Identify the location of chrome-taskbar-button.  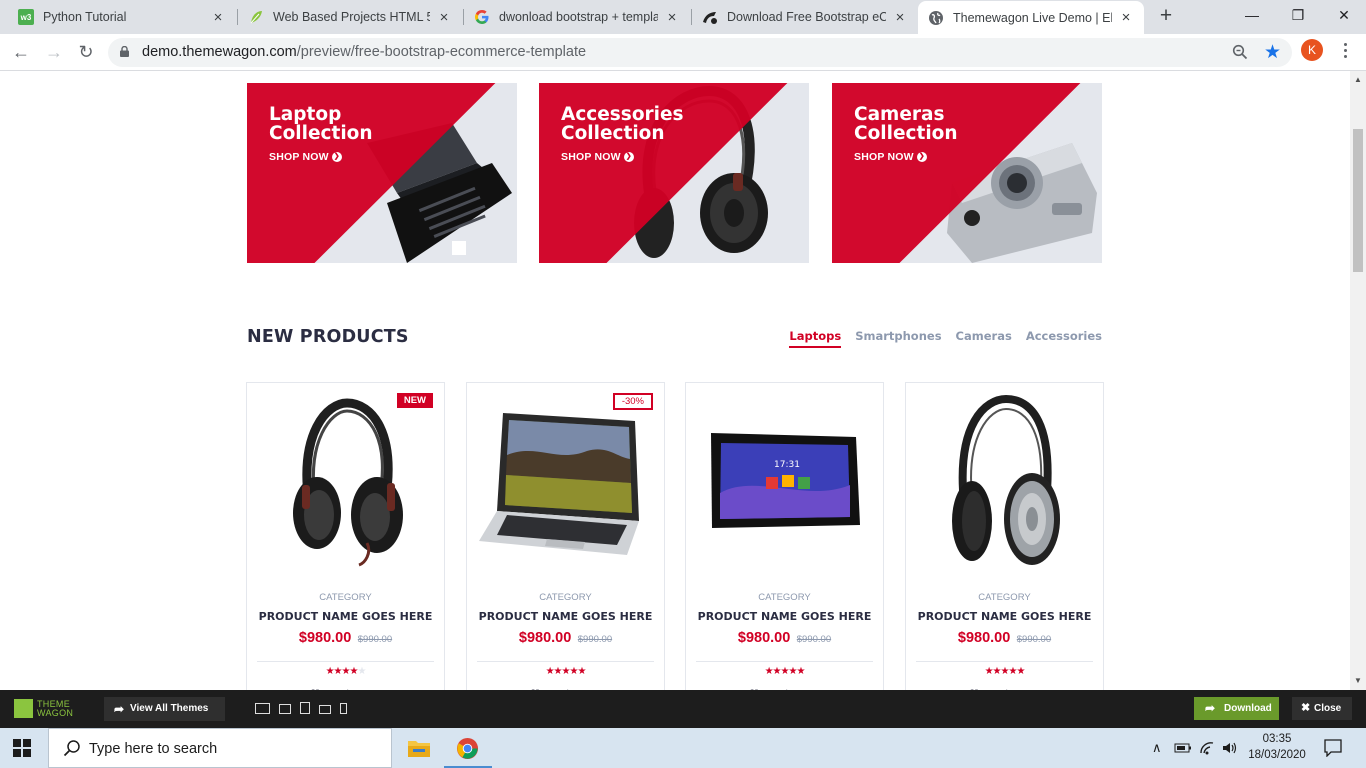
(468, 748).